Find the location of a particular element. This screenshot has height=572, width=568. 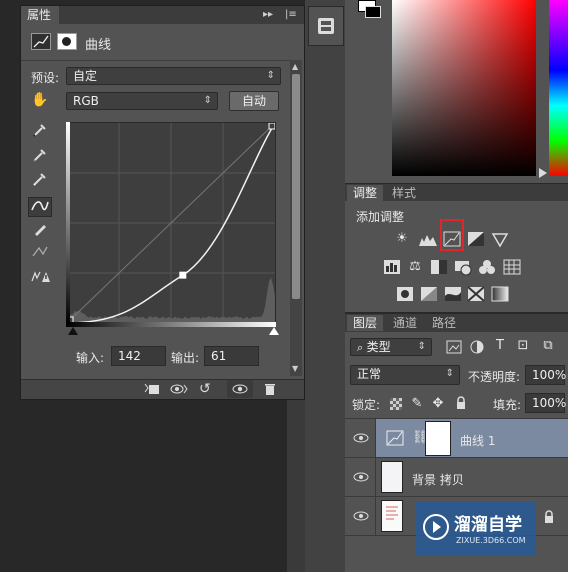

workspace-strip is located at coordinates (325, 286).